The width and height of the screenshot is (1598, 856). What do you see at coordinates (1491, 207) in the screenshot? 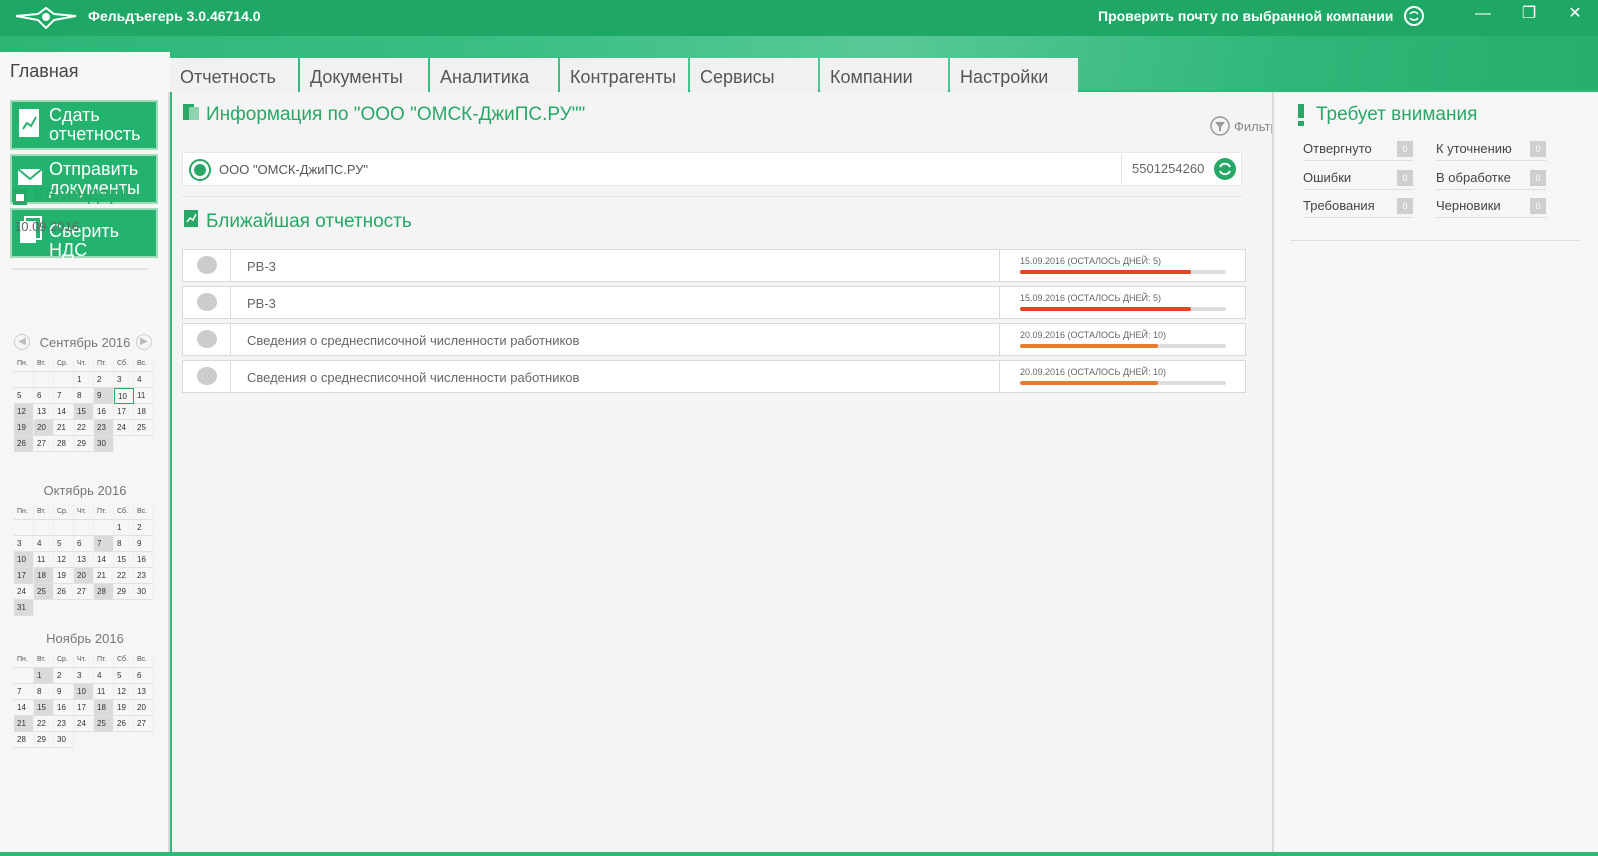
I see `attention-item-drafts: Черновики 0` at bounding box center [1491, 207].